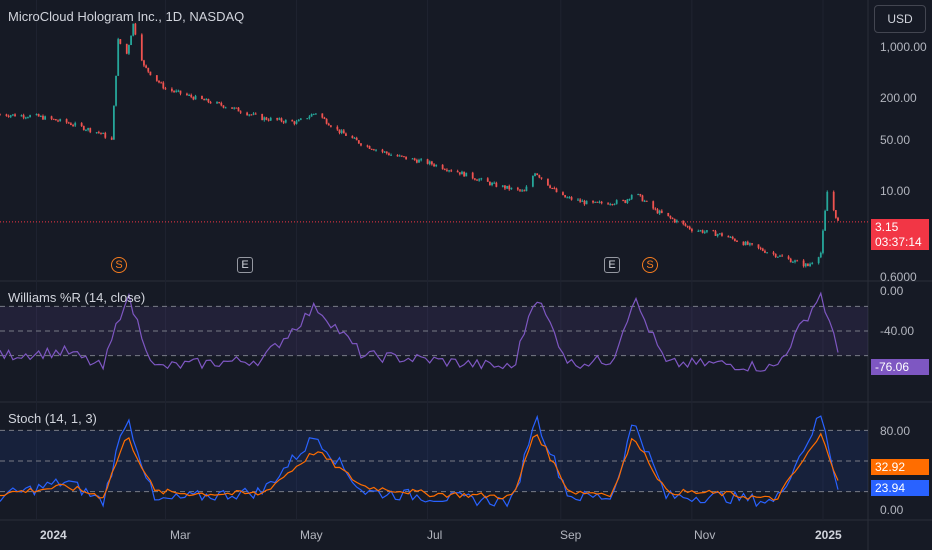 The height and width of the screenshot is (550, 932). I want to click on stoch-tick: 80.00, so click(895, 431).